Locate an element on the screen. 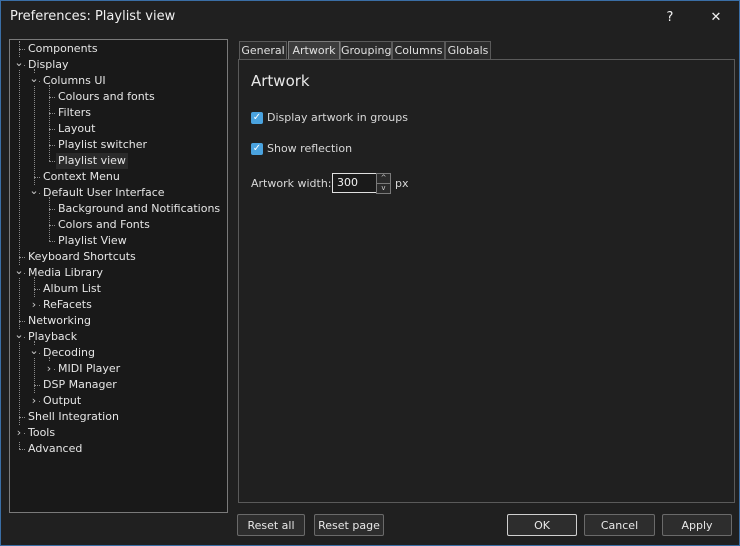 The height and width of the screenshot is (546, 740). tree-item-label: Colours and fonts is located at coordinates (106, 96).